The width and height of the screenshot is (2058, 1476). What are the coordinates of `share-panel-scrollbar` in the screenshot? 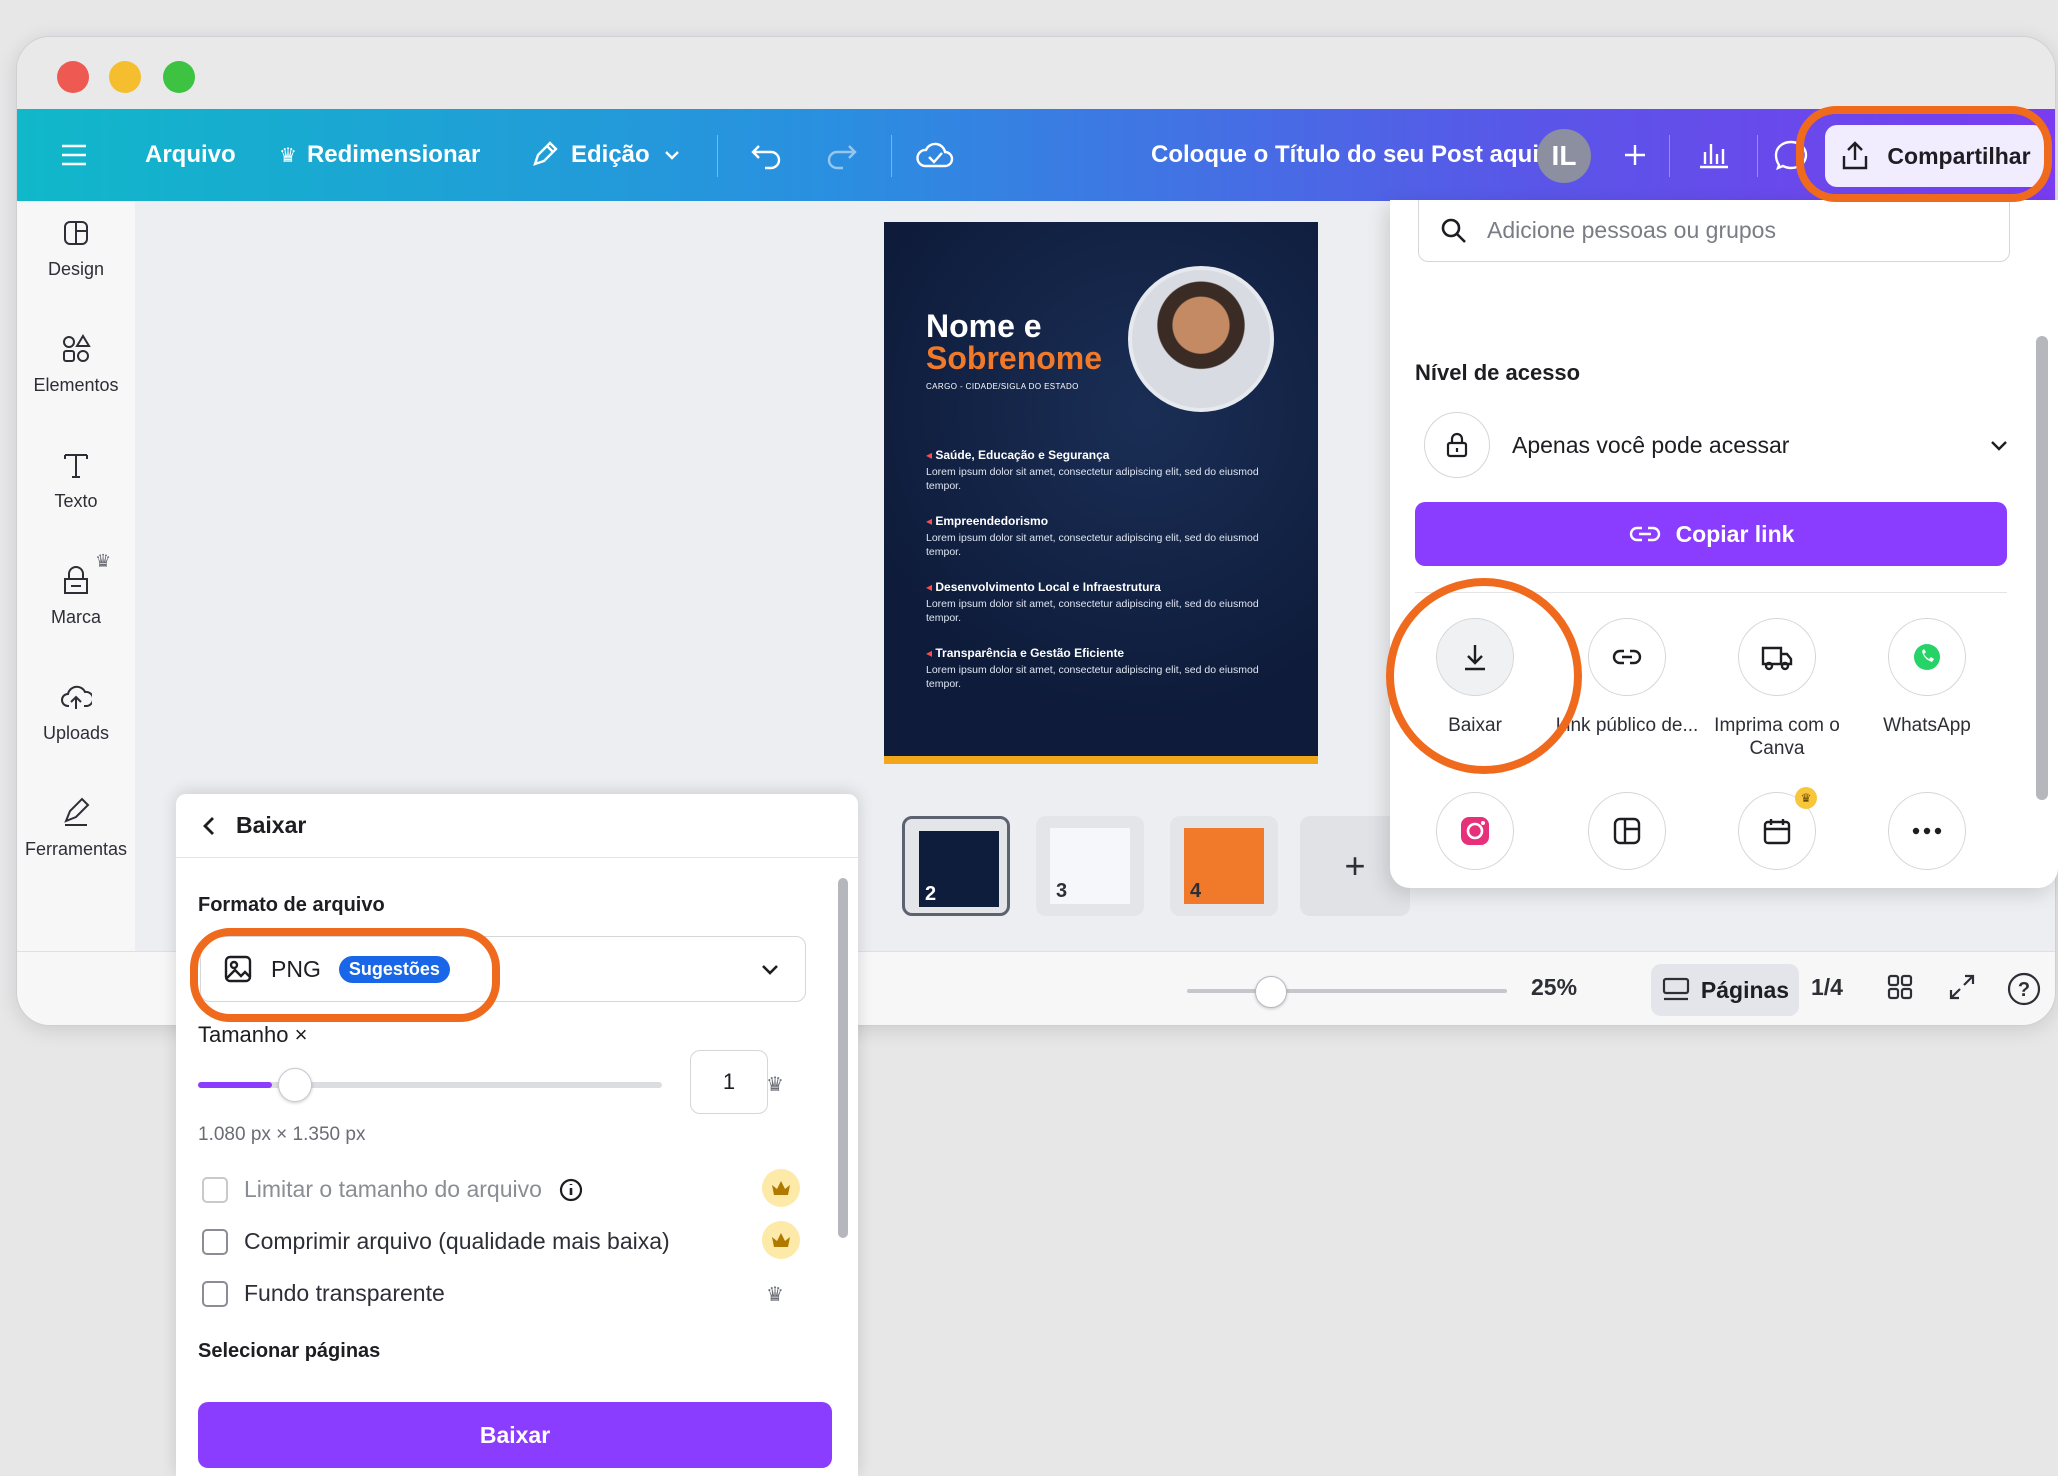 It's located at (2042, 568).